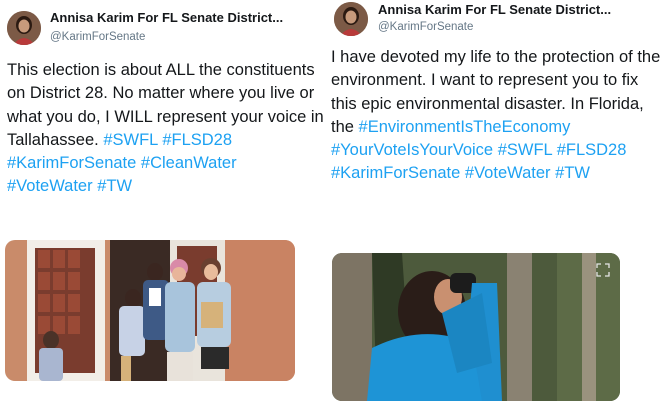 This screenshot has height=409, width=665. What do you see at coordinates (465, 127) in the screenshot?
I see `hashtag-link: #EnvironmentIsTheEconomy` at bounding box center [465, 127].